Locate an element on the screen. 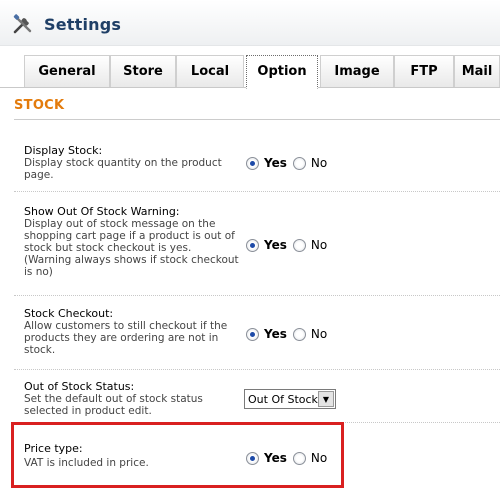  out-of-stock-status-select: Out Of Stock ▼ is located at coordinates (290, 399).